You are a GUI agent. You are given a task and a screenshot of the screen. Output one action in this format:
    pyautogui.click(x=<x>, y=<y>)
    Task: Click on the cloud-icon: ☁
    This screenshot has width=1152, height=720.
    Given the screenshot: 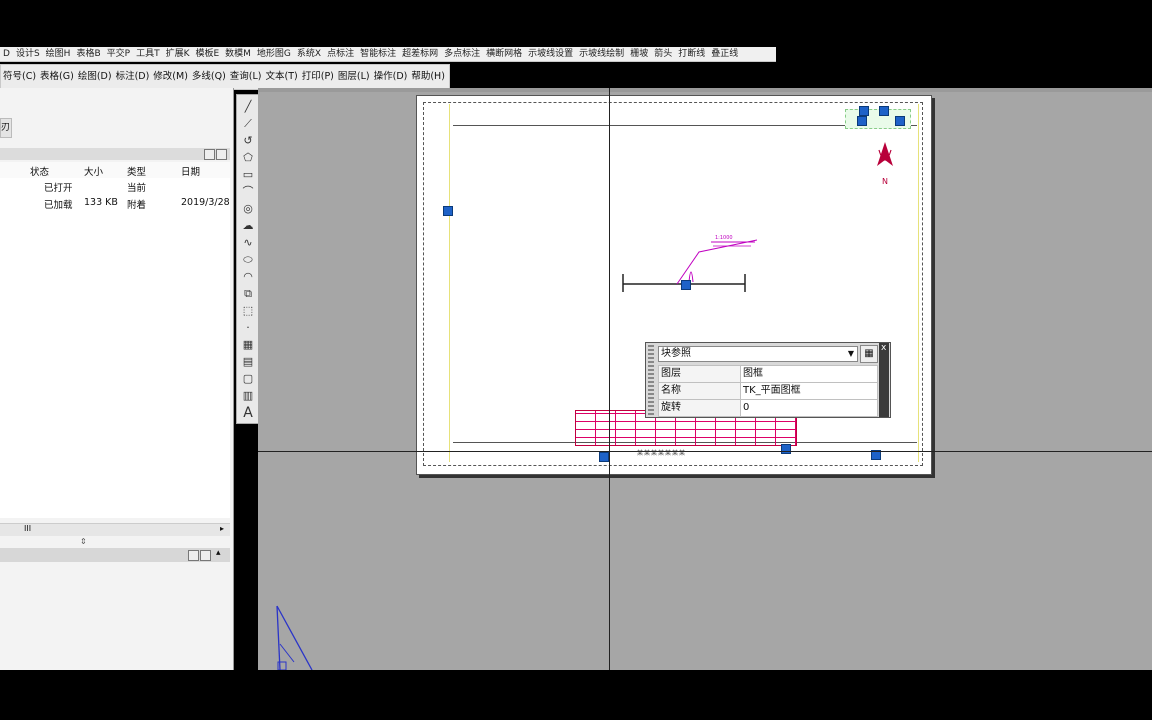 What is the action you would take?
    pyautogui.click(x=248, y=226)
    